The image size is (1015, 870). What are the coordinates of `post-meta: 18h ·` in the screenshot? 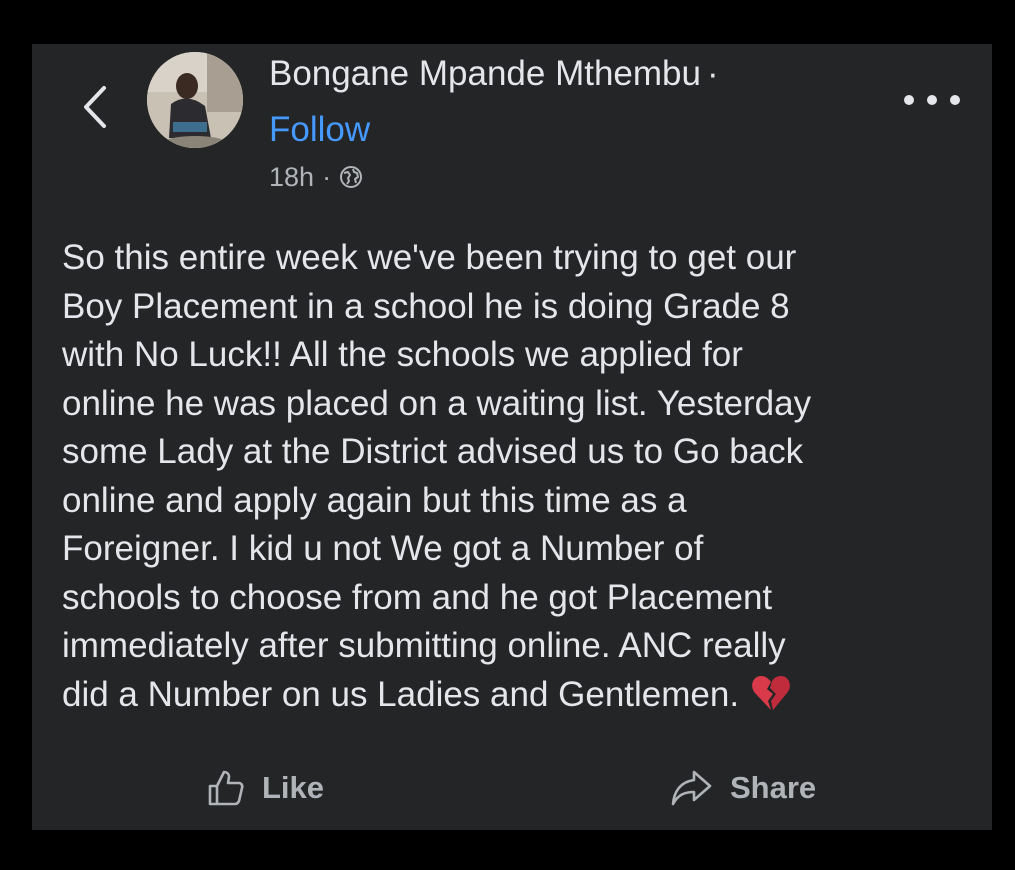 It's located at (316, 177).